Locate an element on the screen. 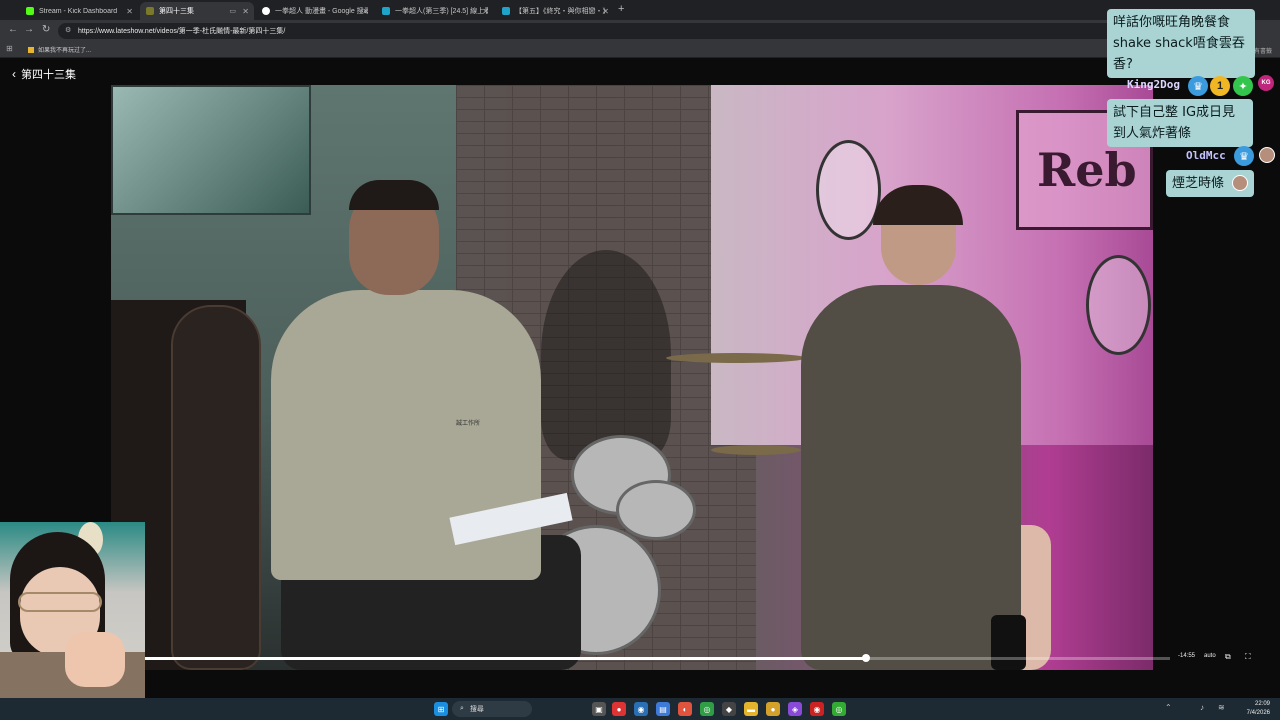 This screenshot has height=720, width=1280. scene-shadow is located at coordinates (606, 355).